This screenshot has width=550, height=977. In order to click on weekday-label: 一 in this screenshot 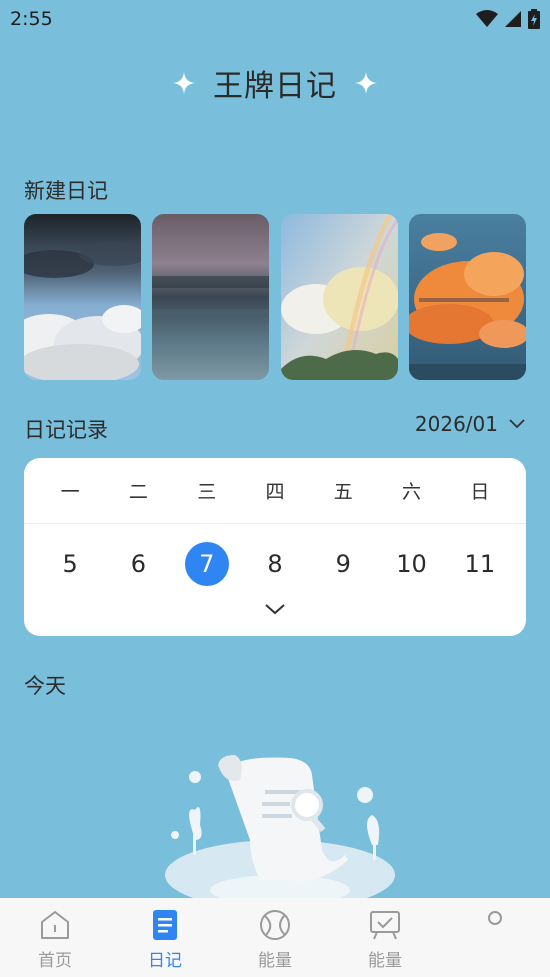, I will do `click(70, 492)`.